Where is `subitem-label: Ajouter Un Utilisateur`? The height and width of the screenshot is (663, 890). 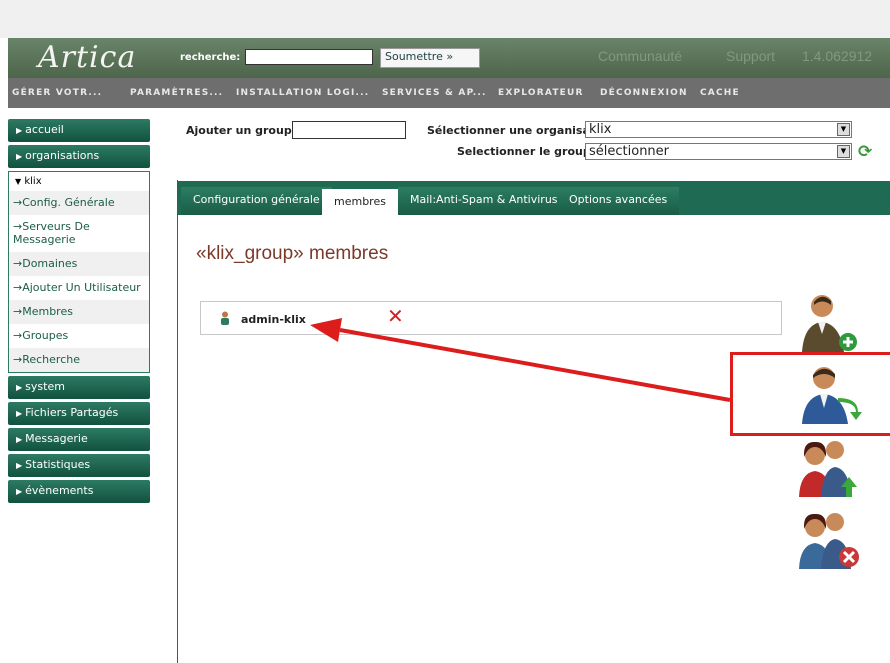
subitem-label: Ajouter Un Utilisateur is located at coordinates (81, 287).